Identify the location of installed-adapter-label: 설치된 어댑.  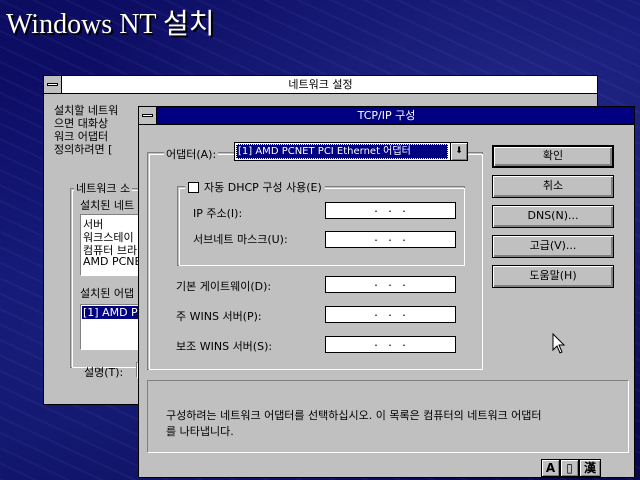
(107, 293).